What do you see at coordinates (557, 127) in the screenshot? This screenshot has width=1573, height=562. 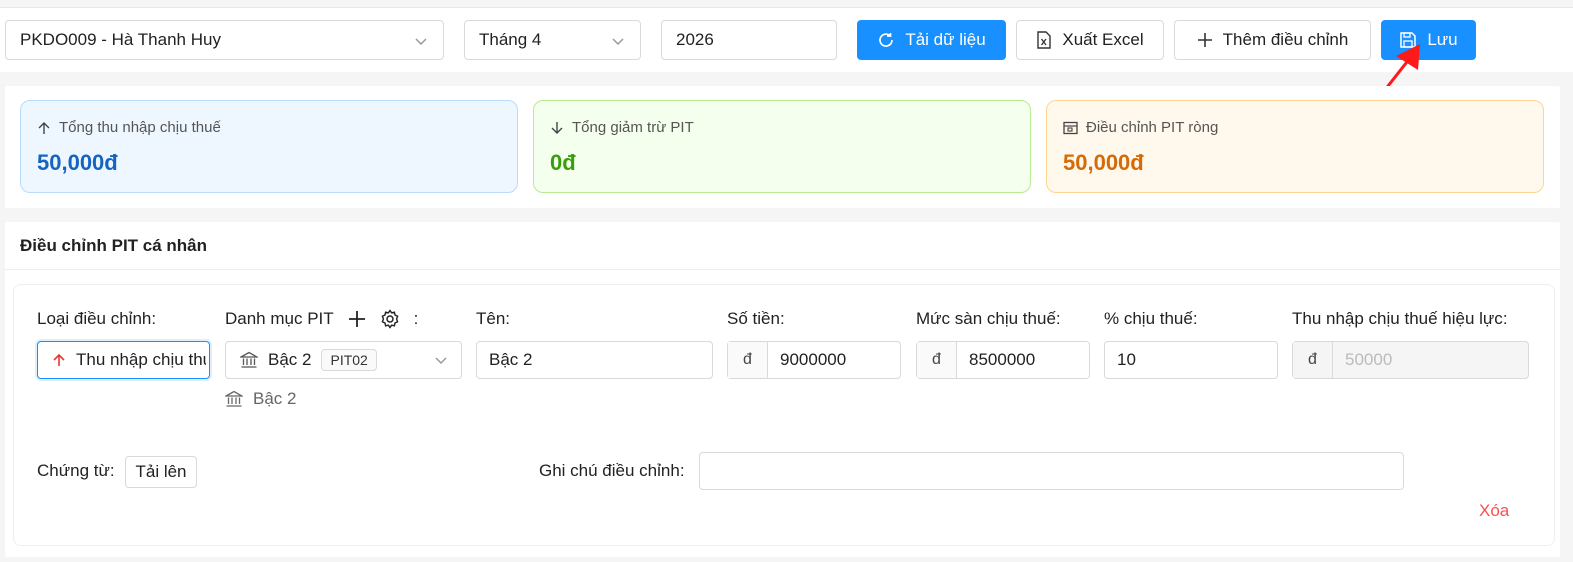 I see `arrow-down-icon` at bounding box center [557, 127].